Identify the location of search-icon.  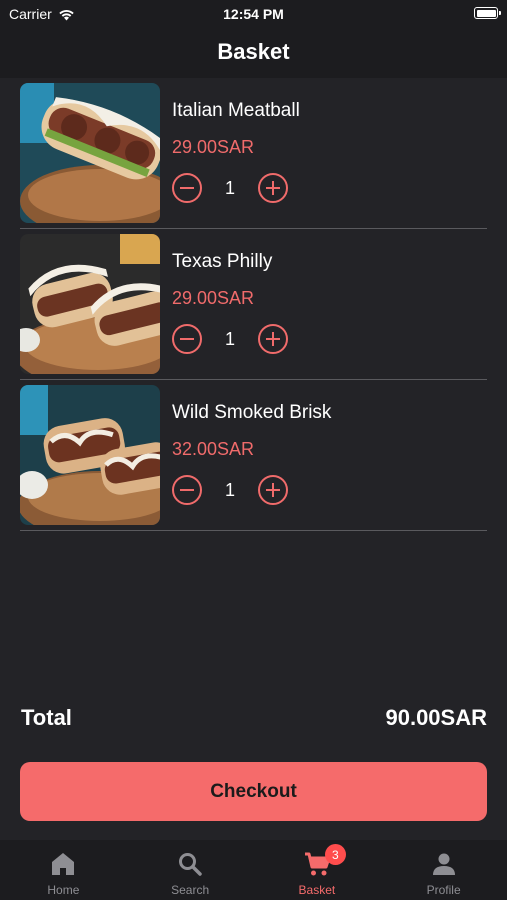
(190, 864).